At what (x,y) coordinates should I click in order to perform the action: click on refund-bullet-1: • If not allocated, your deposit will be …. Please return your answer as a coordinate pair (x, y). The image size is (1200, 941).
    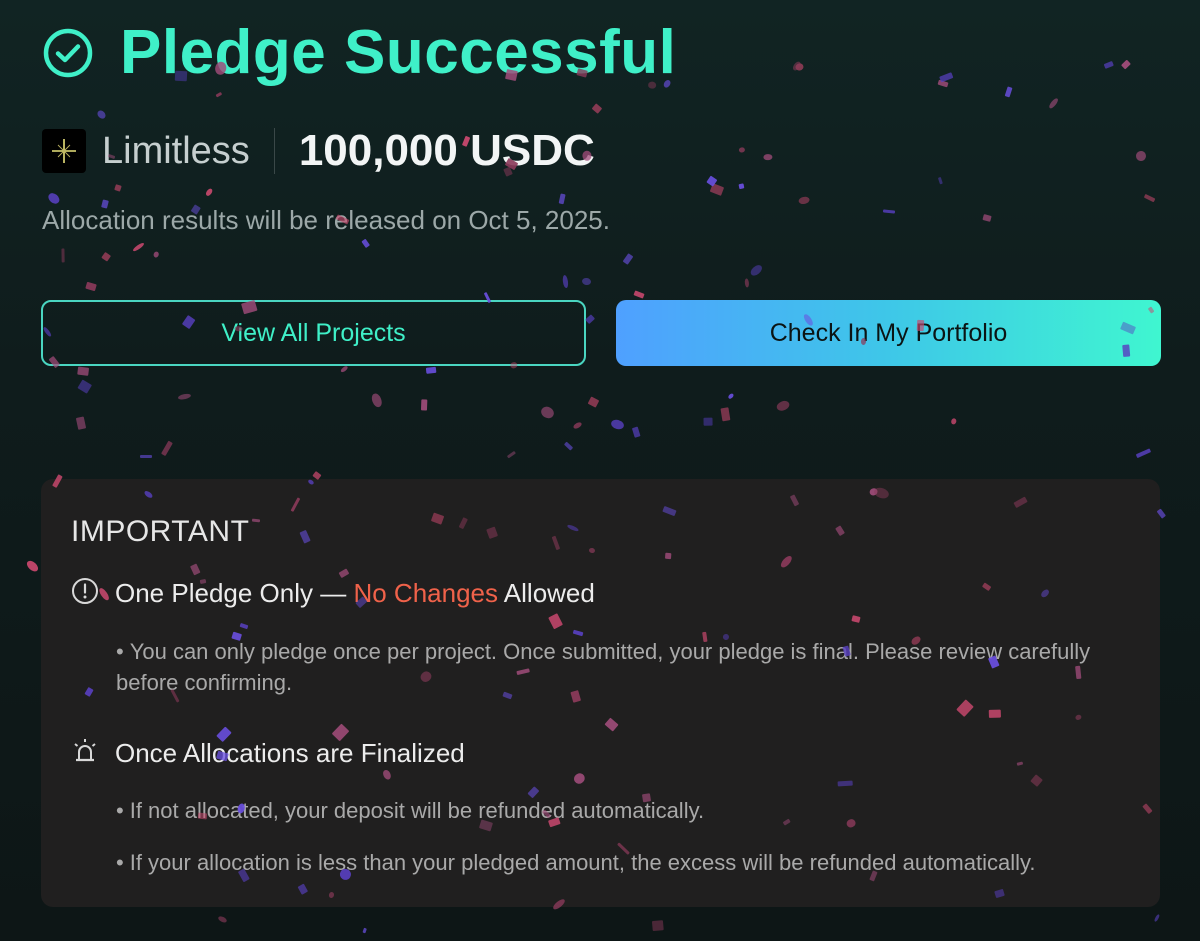
    Looking at the image, I should click on (410, 810).